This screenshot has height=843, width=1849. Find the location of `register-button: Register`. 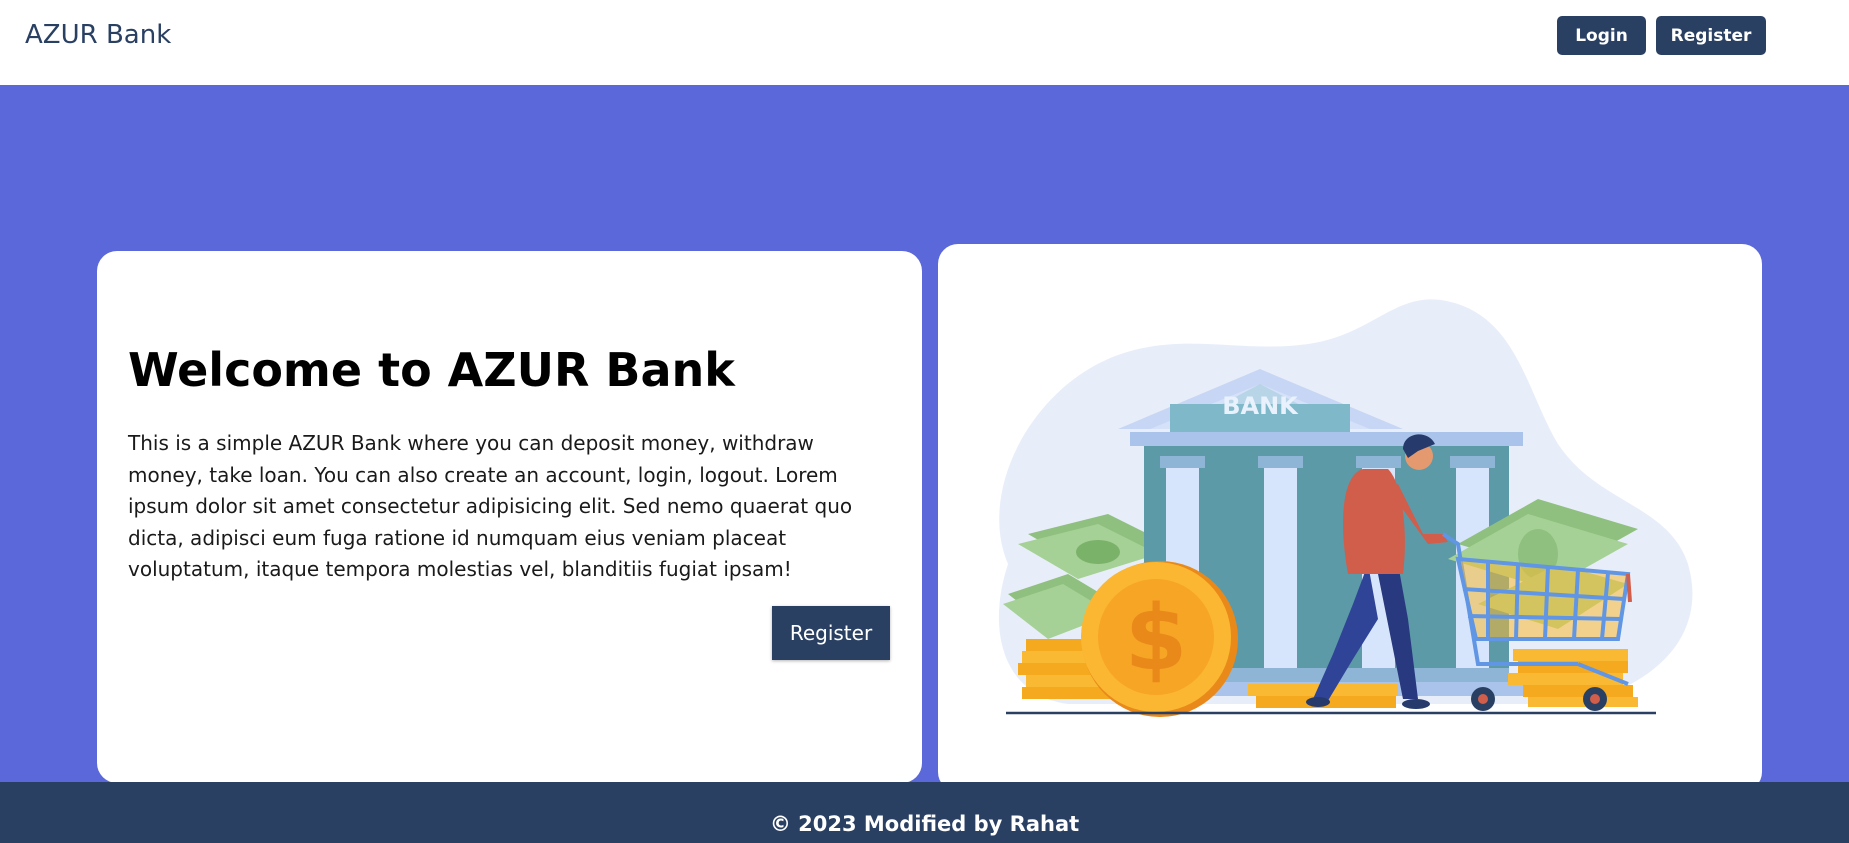

register-button: Register is located at coordinates (1711, 35).